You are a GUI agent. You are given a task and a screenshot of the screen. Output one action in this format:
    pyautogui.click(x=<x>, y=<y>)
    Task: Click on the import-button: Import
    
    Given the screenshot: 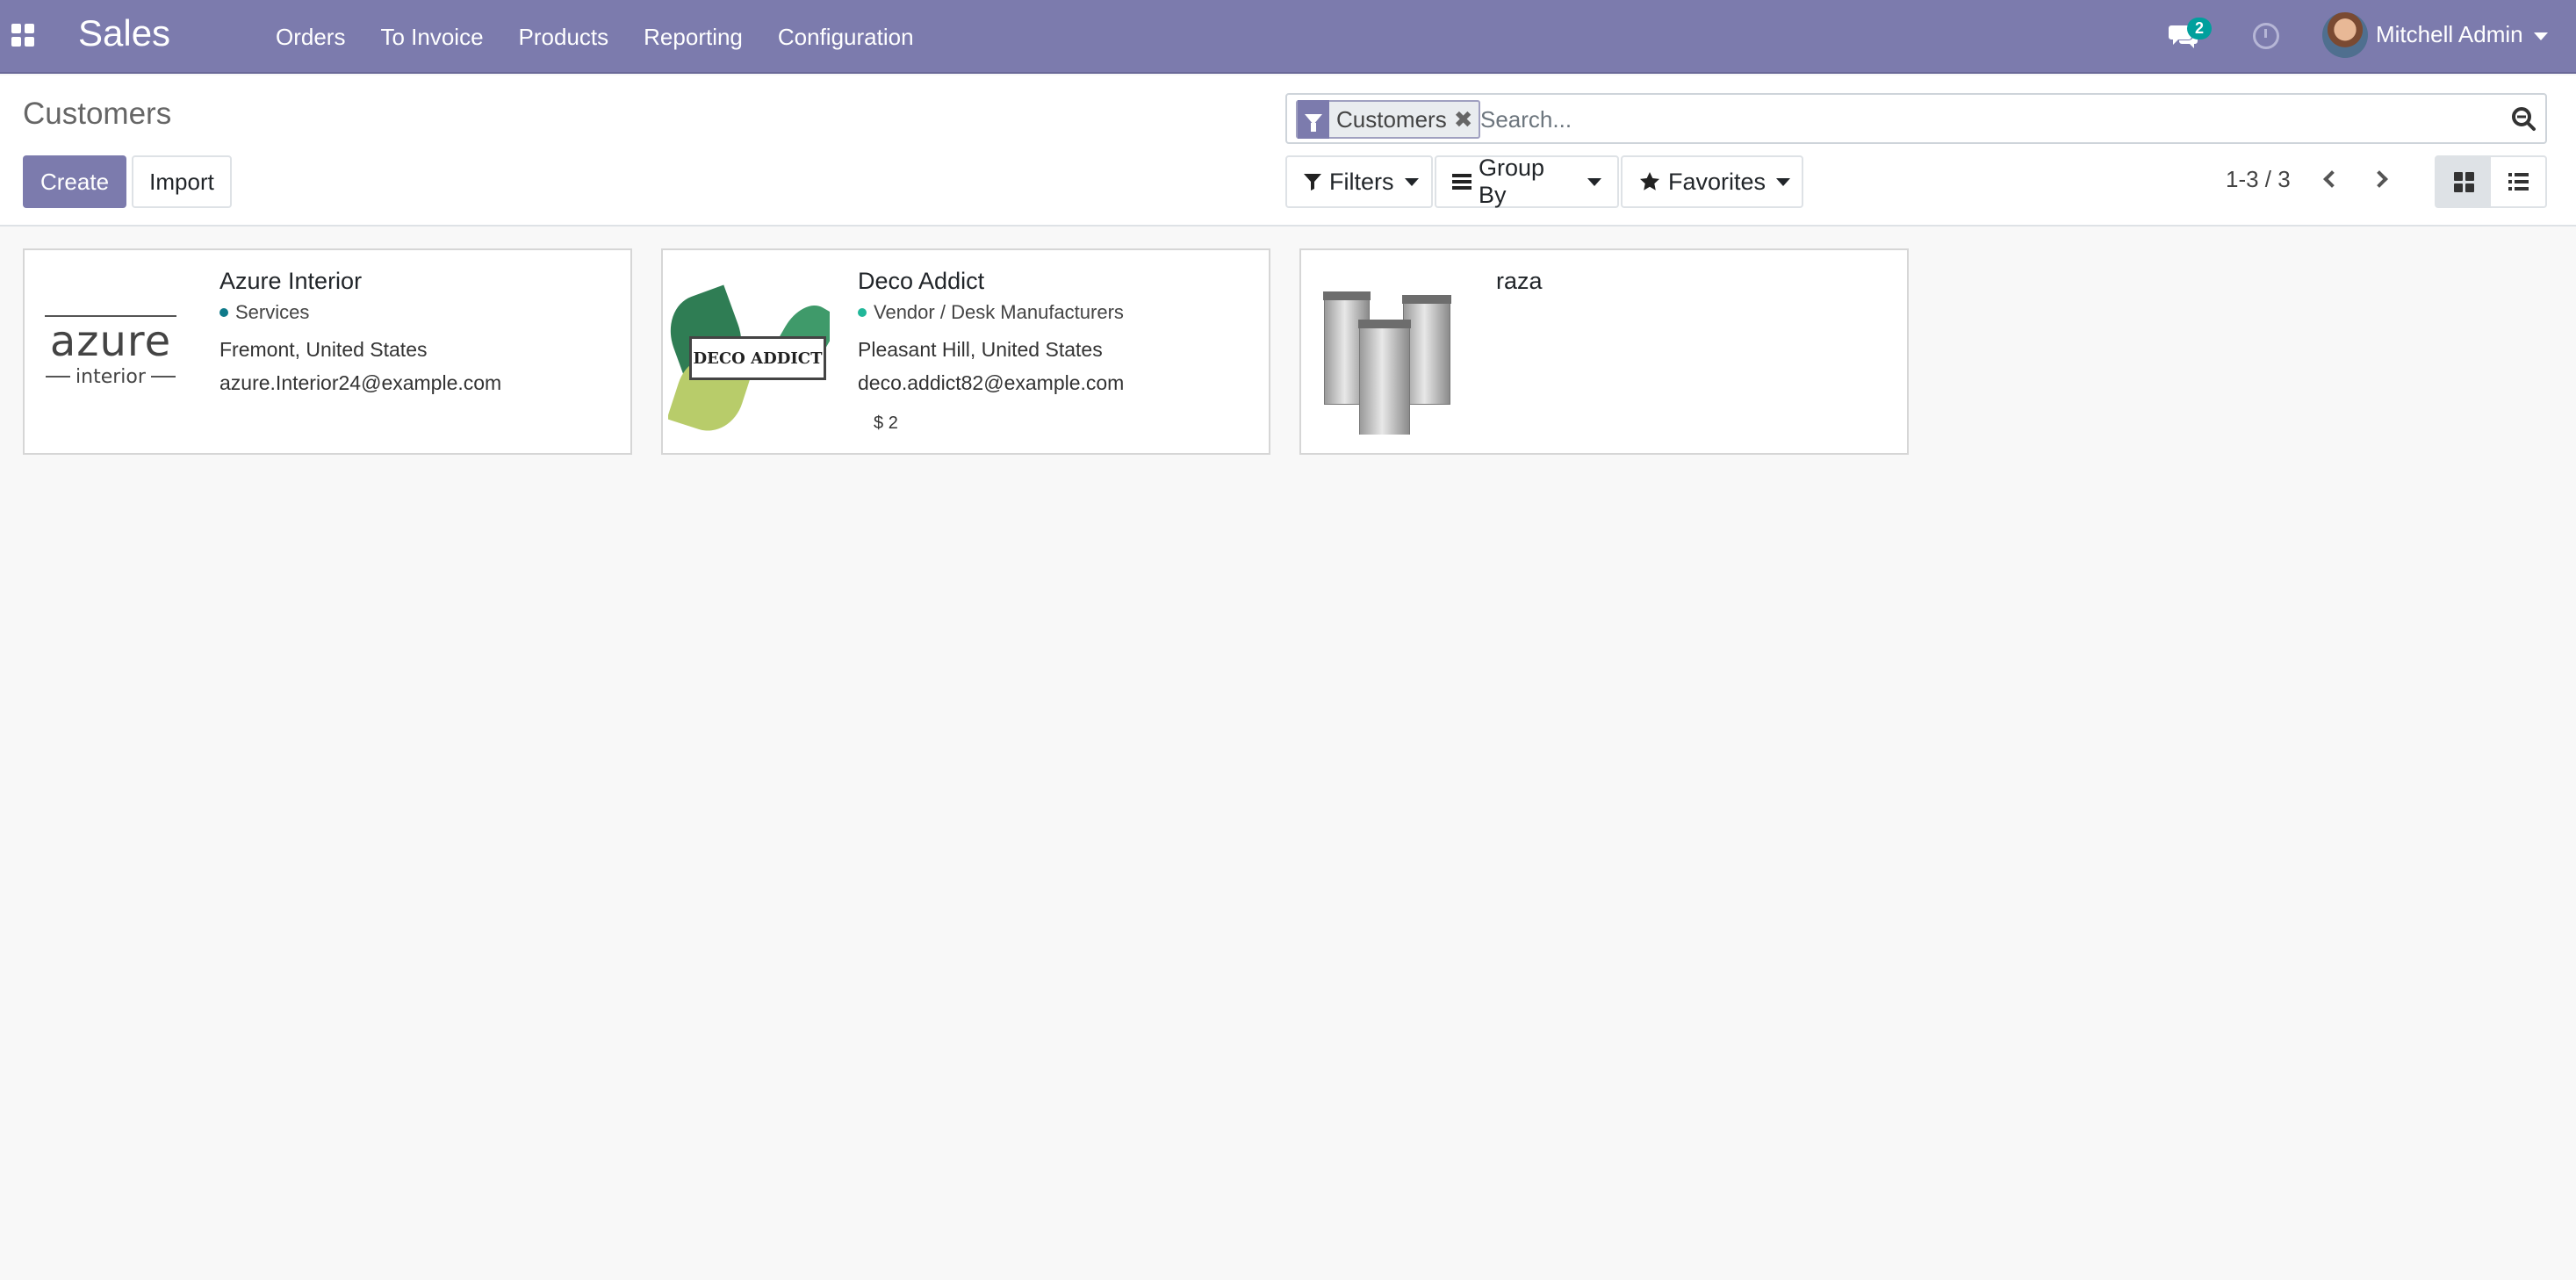 What is the action you would take?
    pyautogui.click(x=182, y=181)
    